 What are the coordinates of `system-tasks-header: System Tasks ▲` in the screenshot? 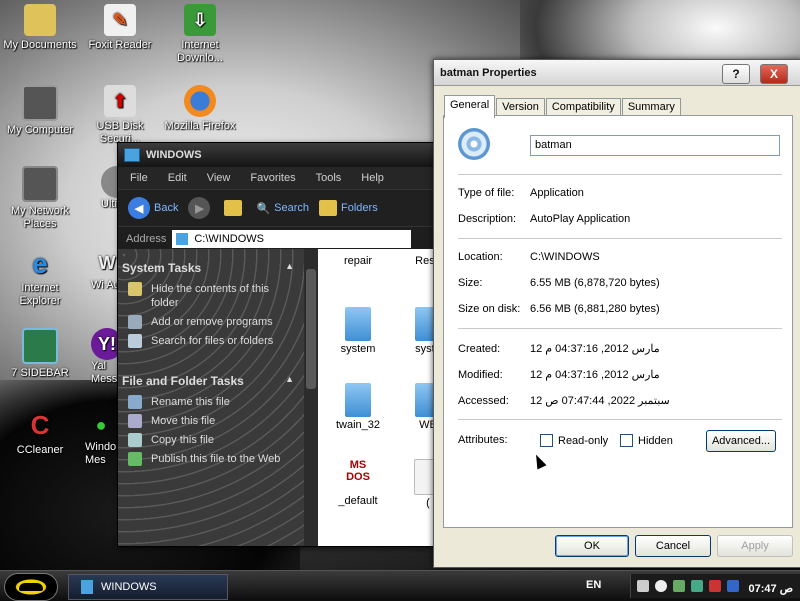 It's located at (211, 264).